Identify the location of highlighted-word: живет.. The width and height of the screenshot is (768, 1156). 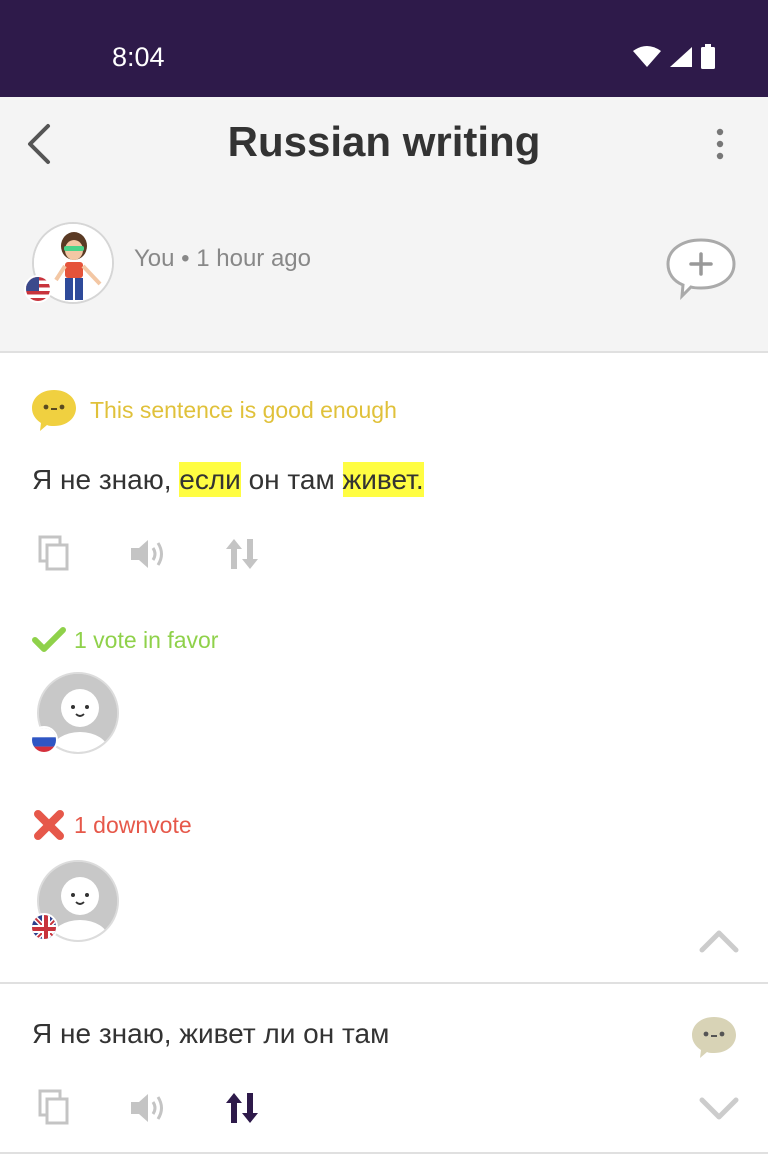
(383, 479).